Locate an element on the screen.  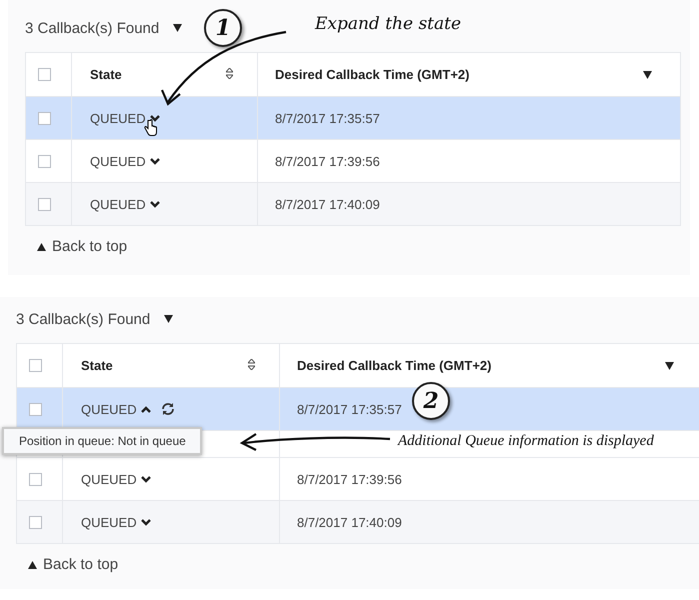
chevron-up-icon is located at coordinates (145, 409).